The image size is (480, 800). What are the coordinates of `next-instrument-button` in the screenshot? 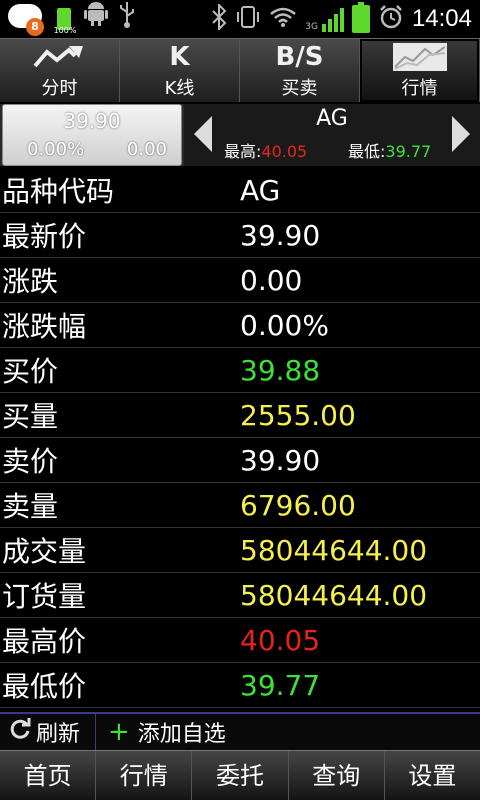 It's located at (461, 134).